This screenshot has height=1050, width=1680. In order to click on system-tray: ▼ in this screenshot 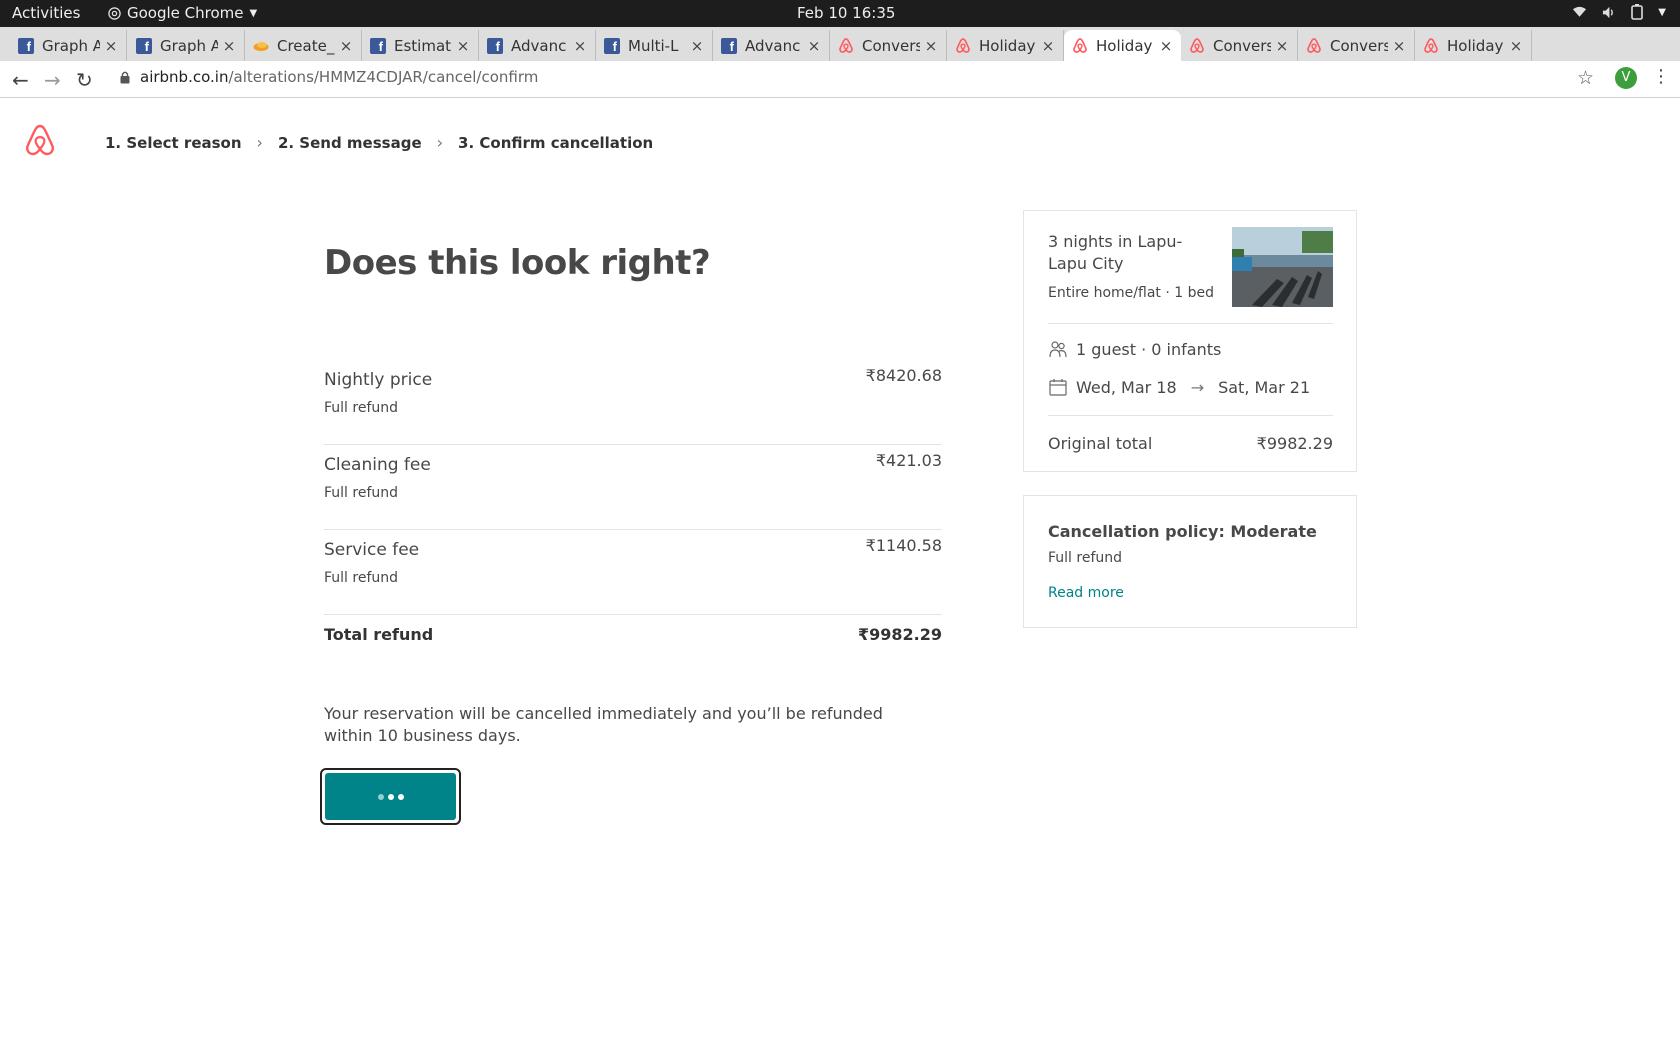, I will do `click(1619, 12)`.